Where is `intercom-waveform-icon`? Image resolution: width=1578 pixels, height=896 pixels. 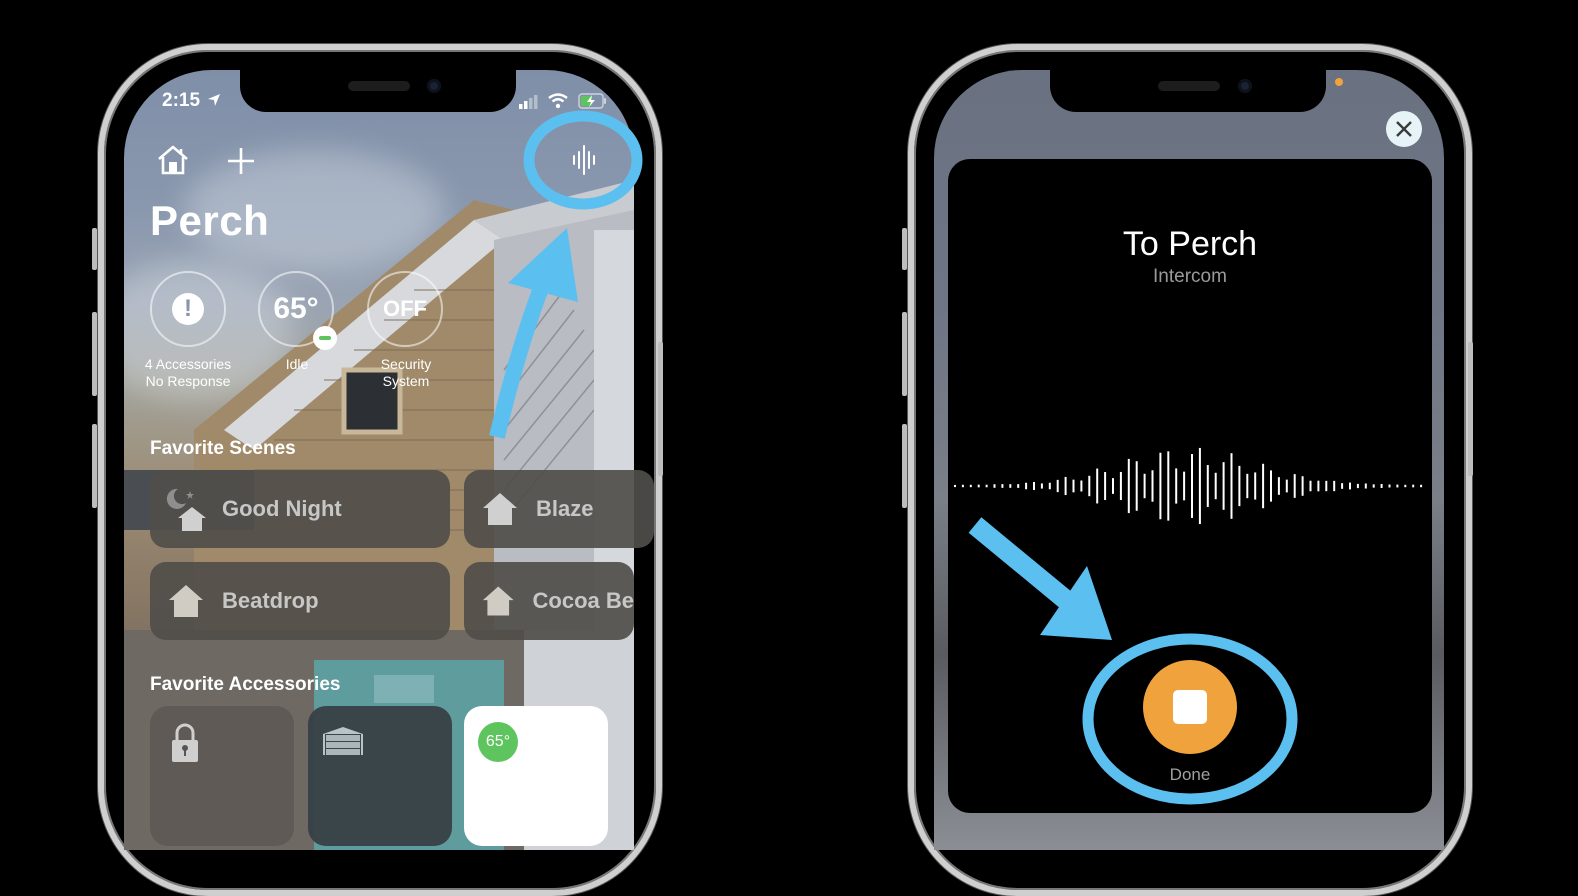
intercom-waveform-icon is located at coordinates (585, 160).